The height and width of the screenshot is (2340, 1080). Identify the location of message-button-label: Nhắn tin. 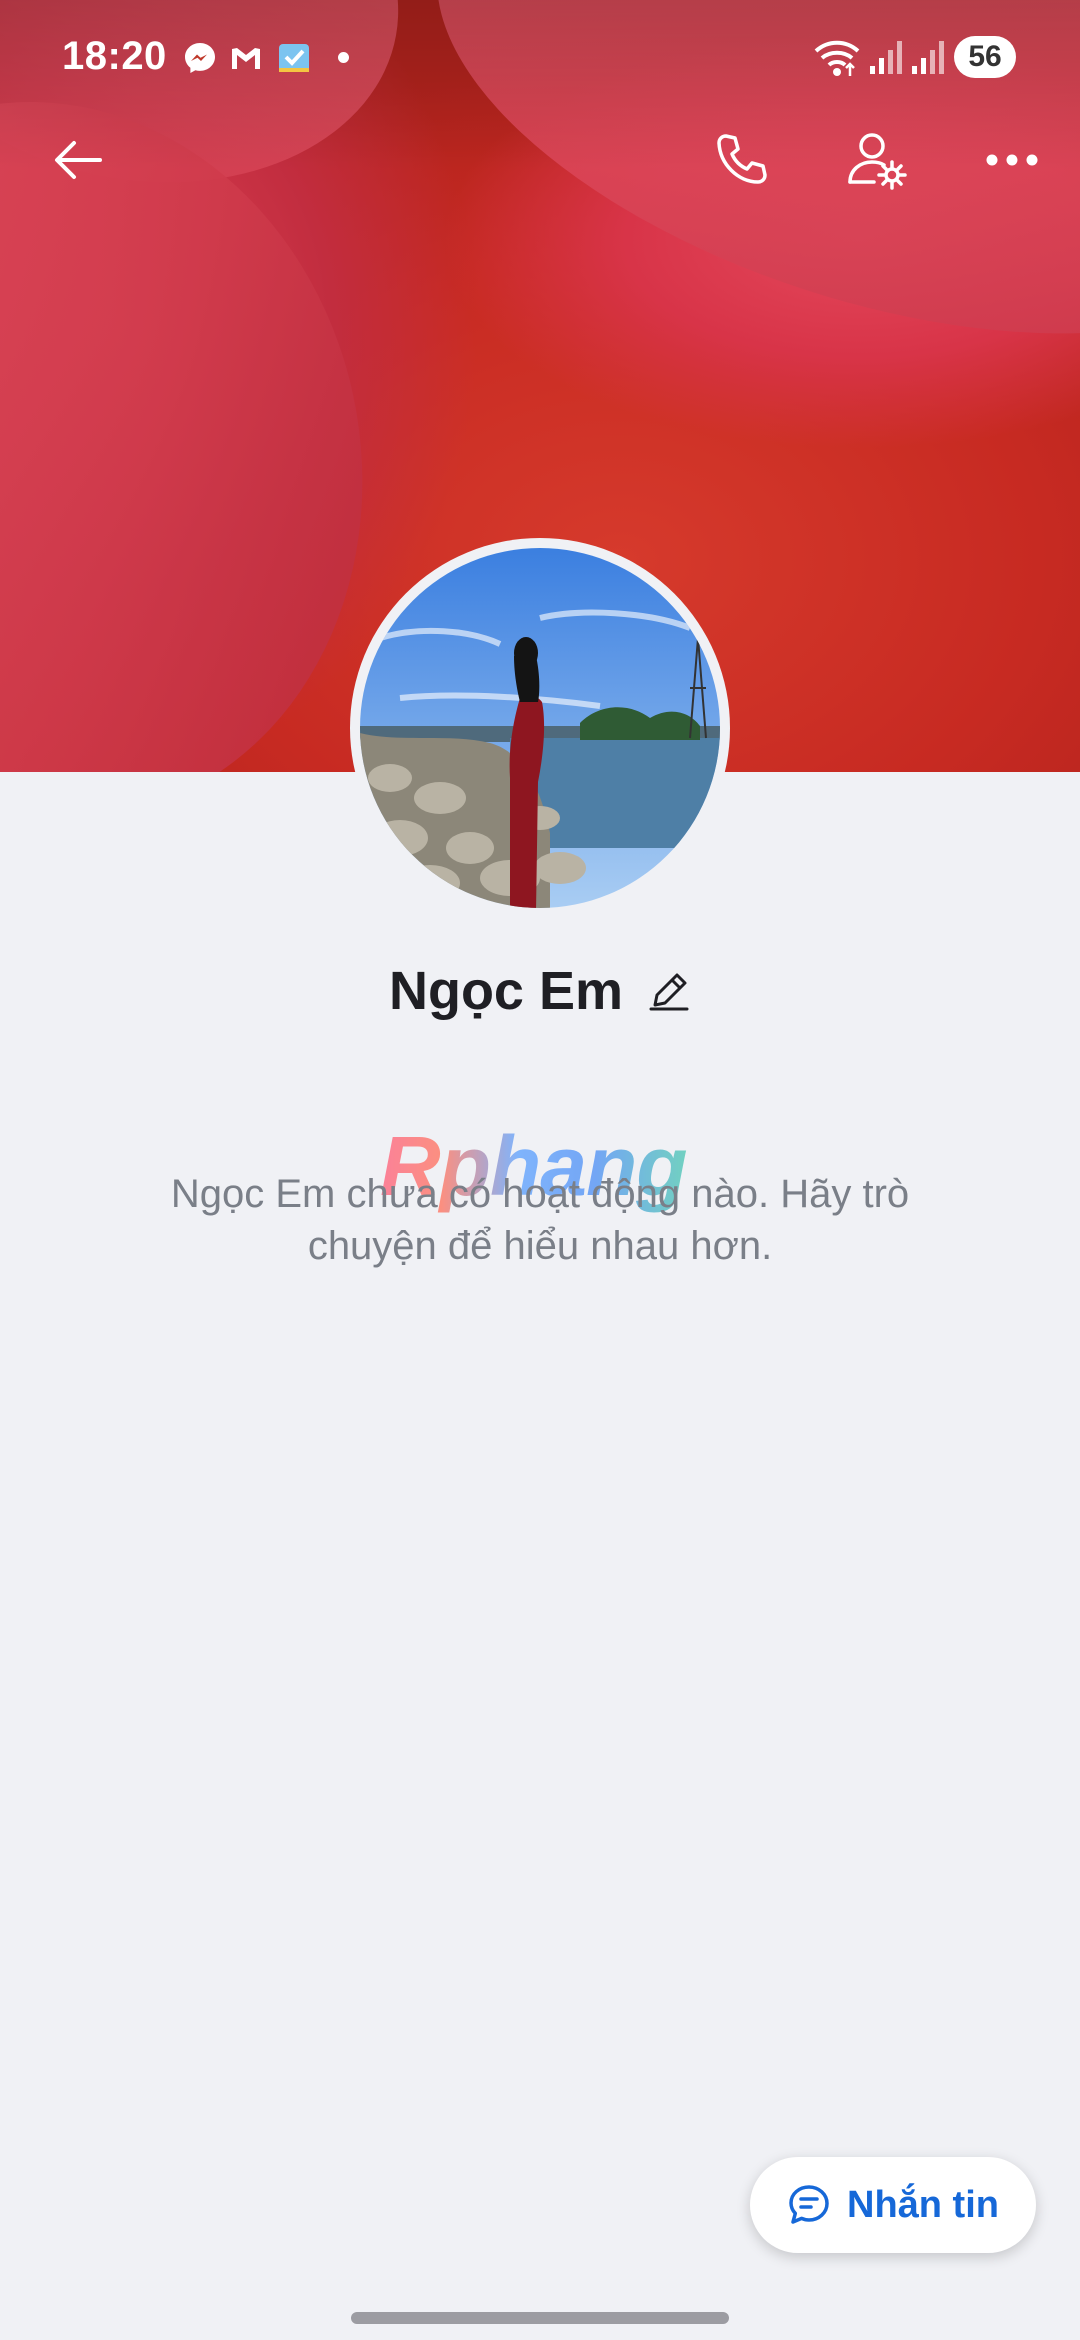
(923, 2204).